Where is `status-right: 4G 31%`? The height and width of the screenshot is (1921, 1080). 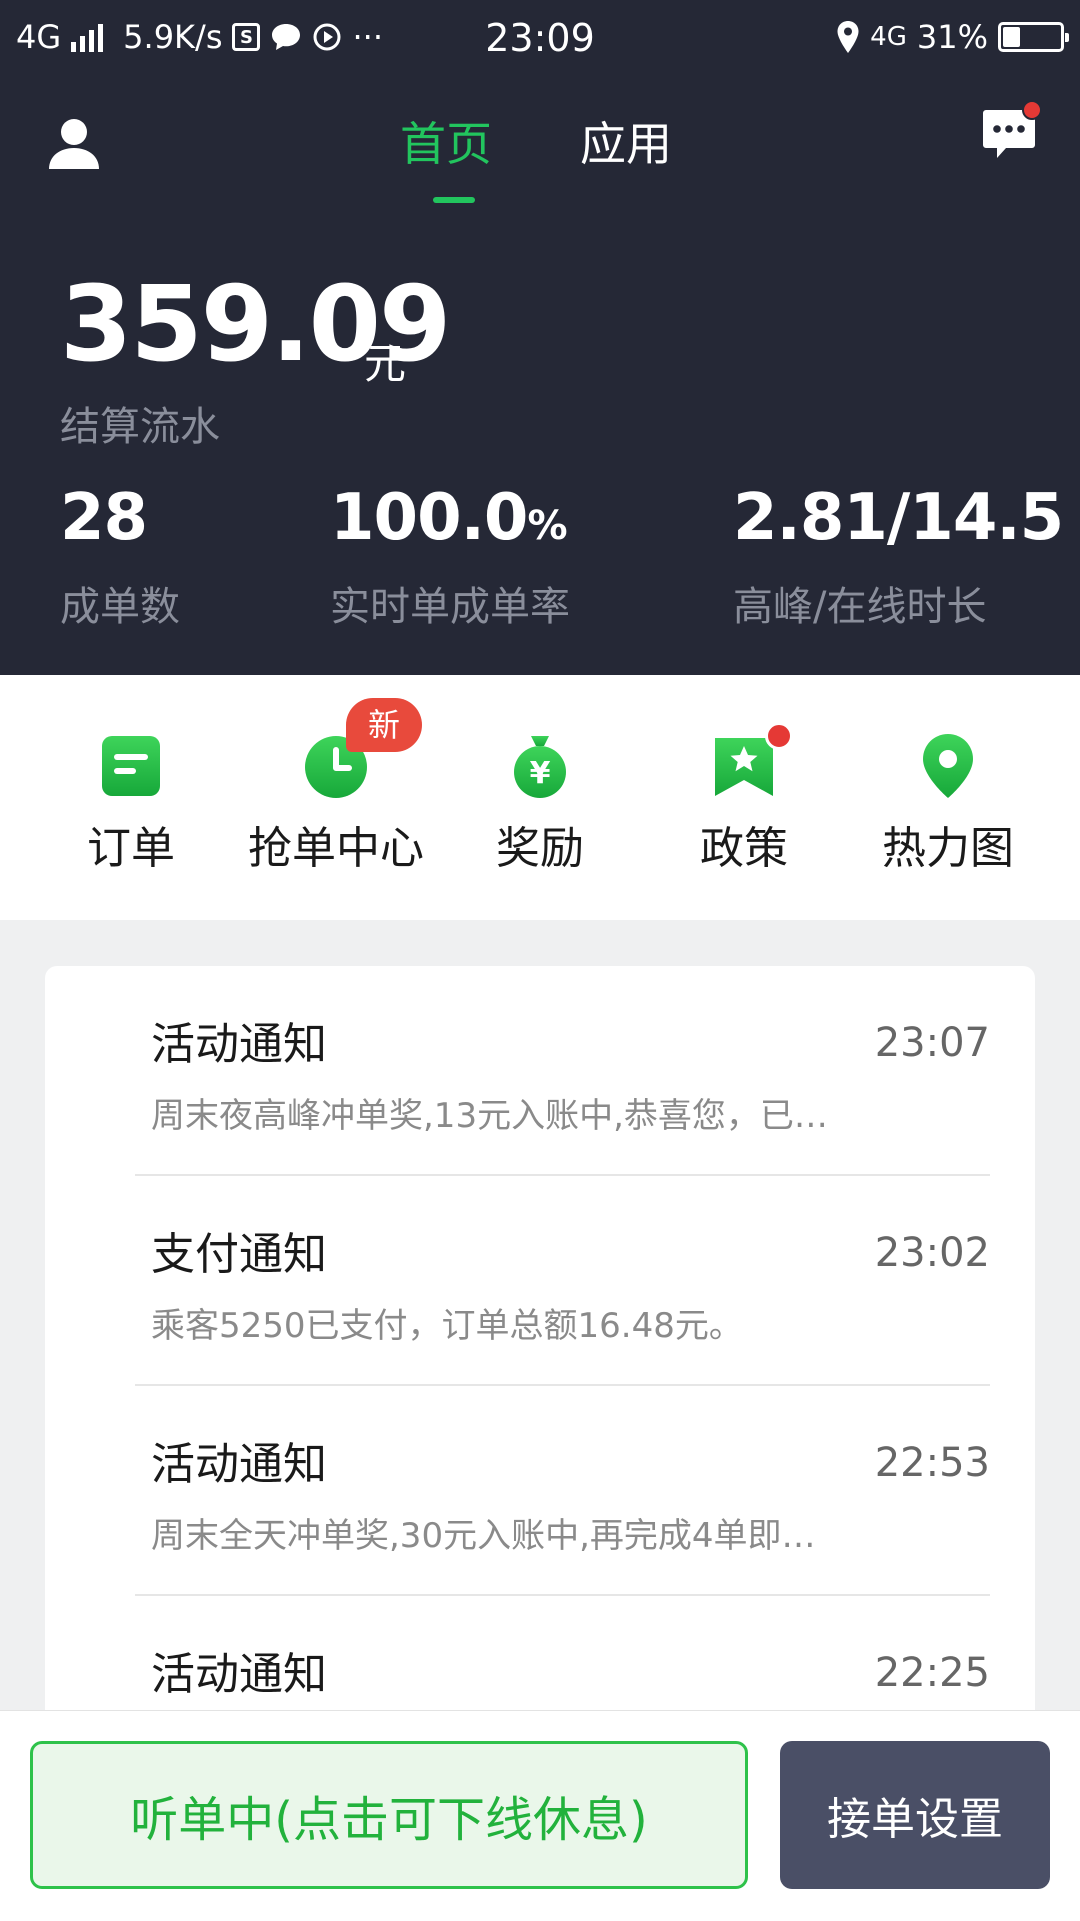
status-right: 4G 31% is located at coordinates (952, 37).